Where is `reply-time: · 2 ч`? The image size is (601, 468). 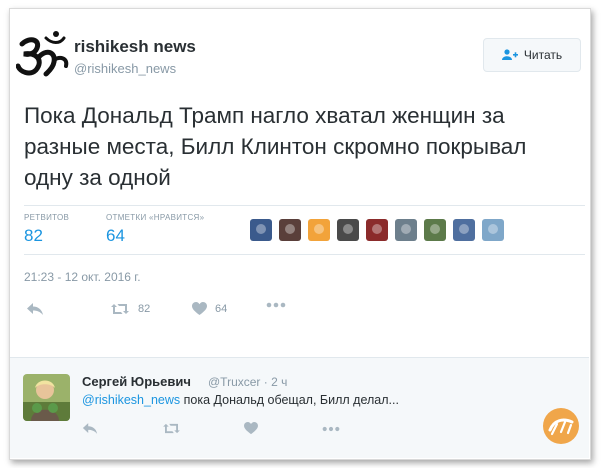
reply-time: · 2 ч is located at coordinates (276, 382).